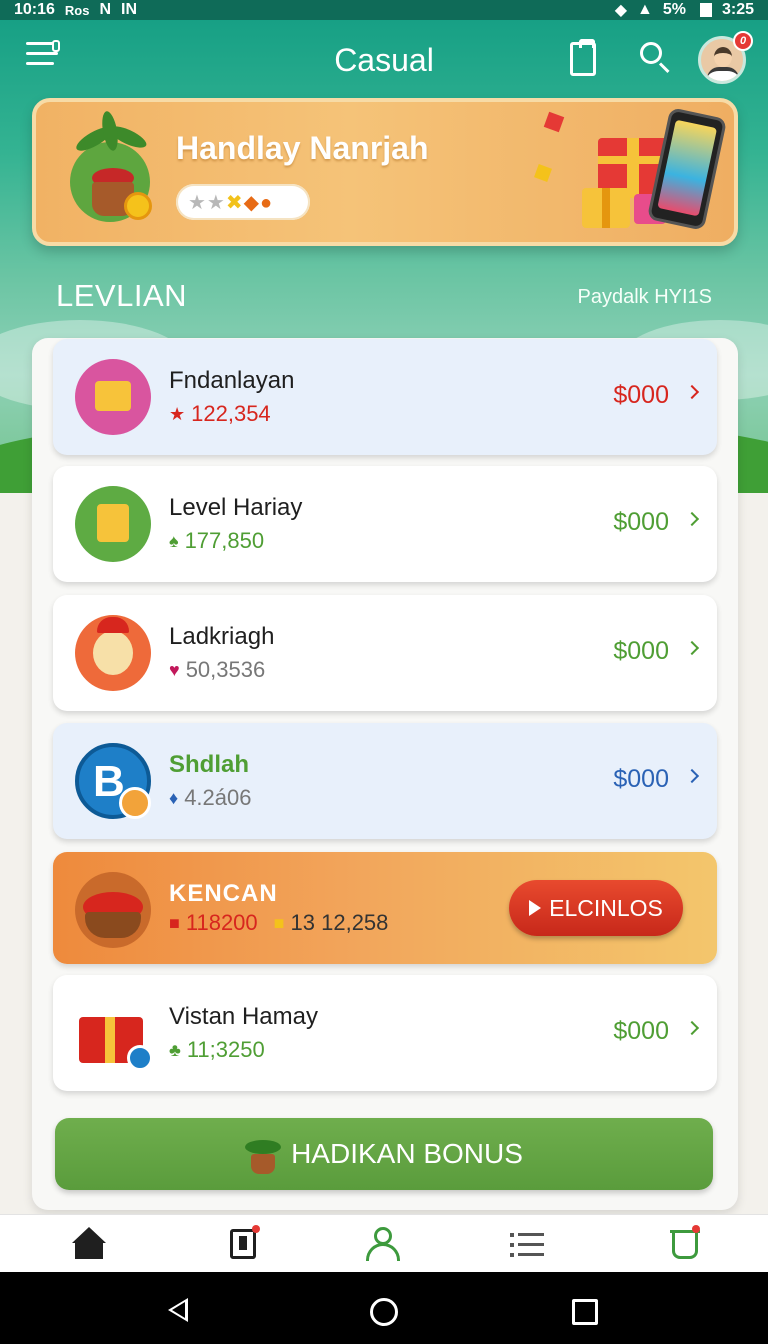 This screenshot has height=1344, width=768. I want to click on promo-meta: ■ 118200 ■ 13 12,258, so click(278, 923).